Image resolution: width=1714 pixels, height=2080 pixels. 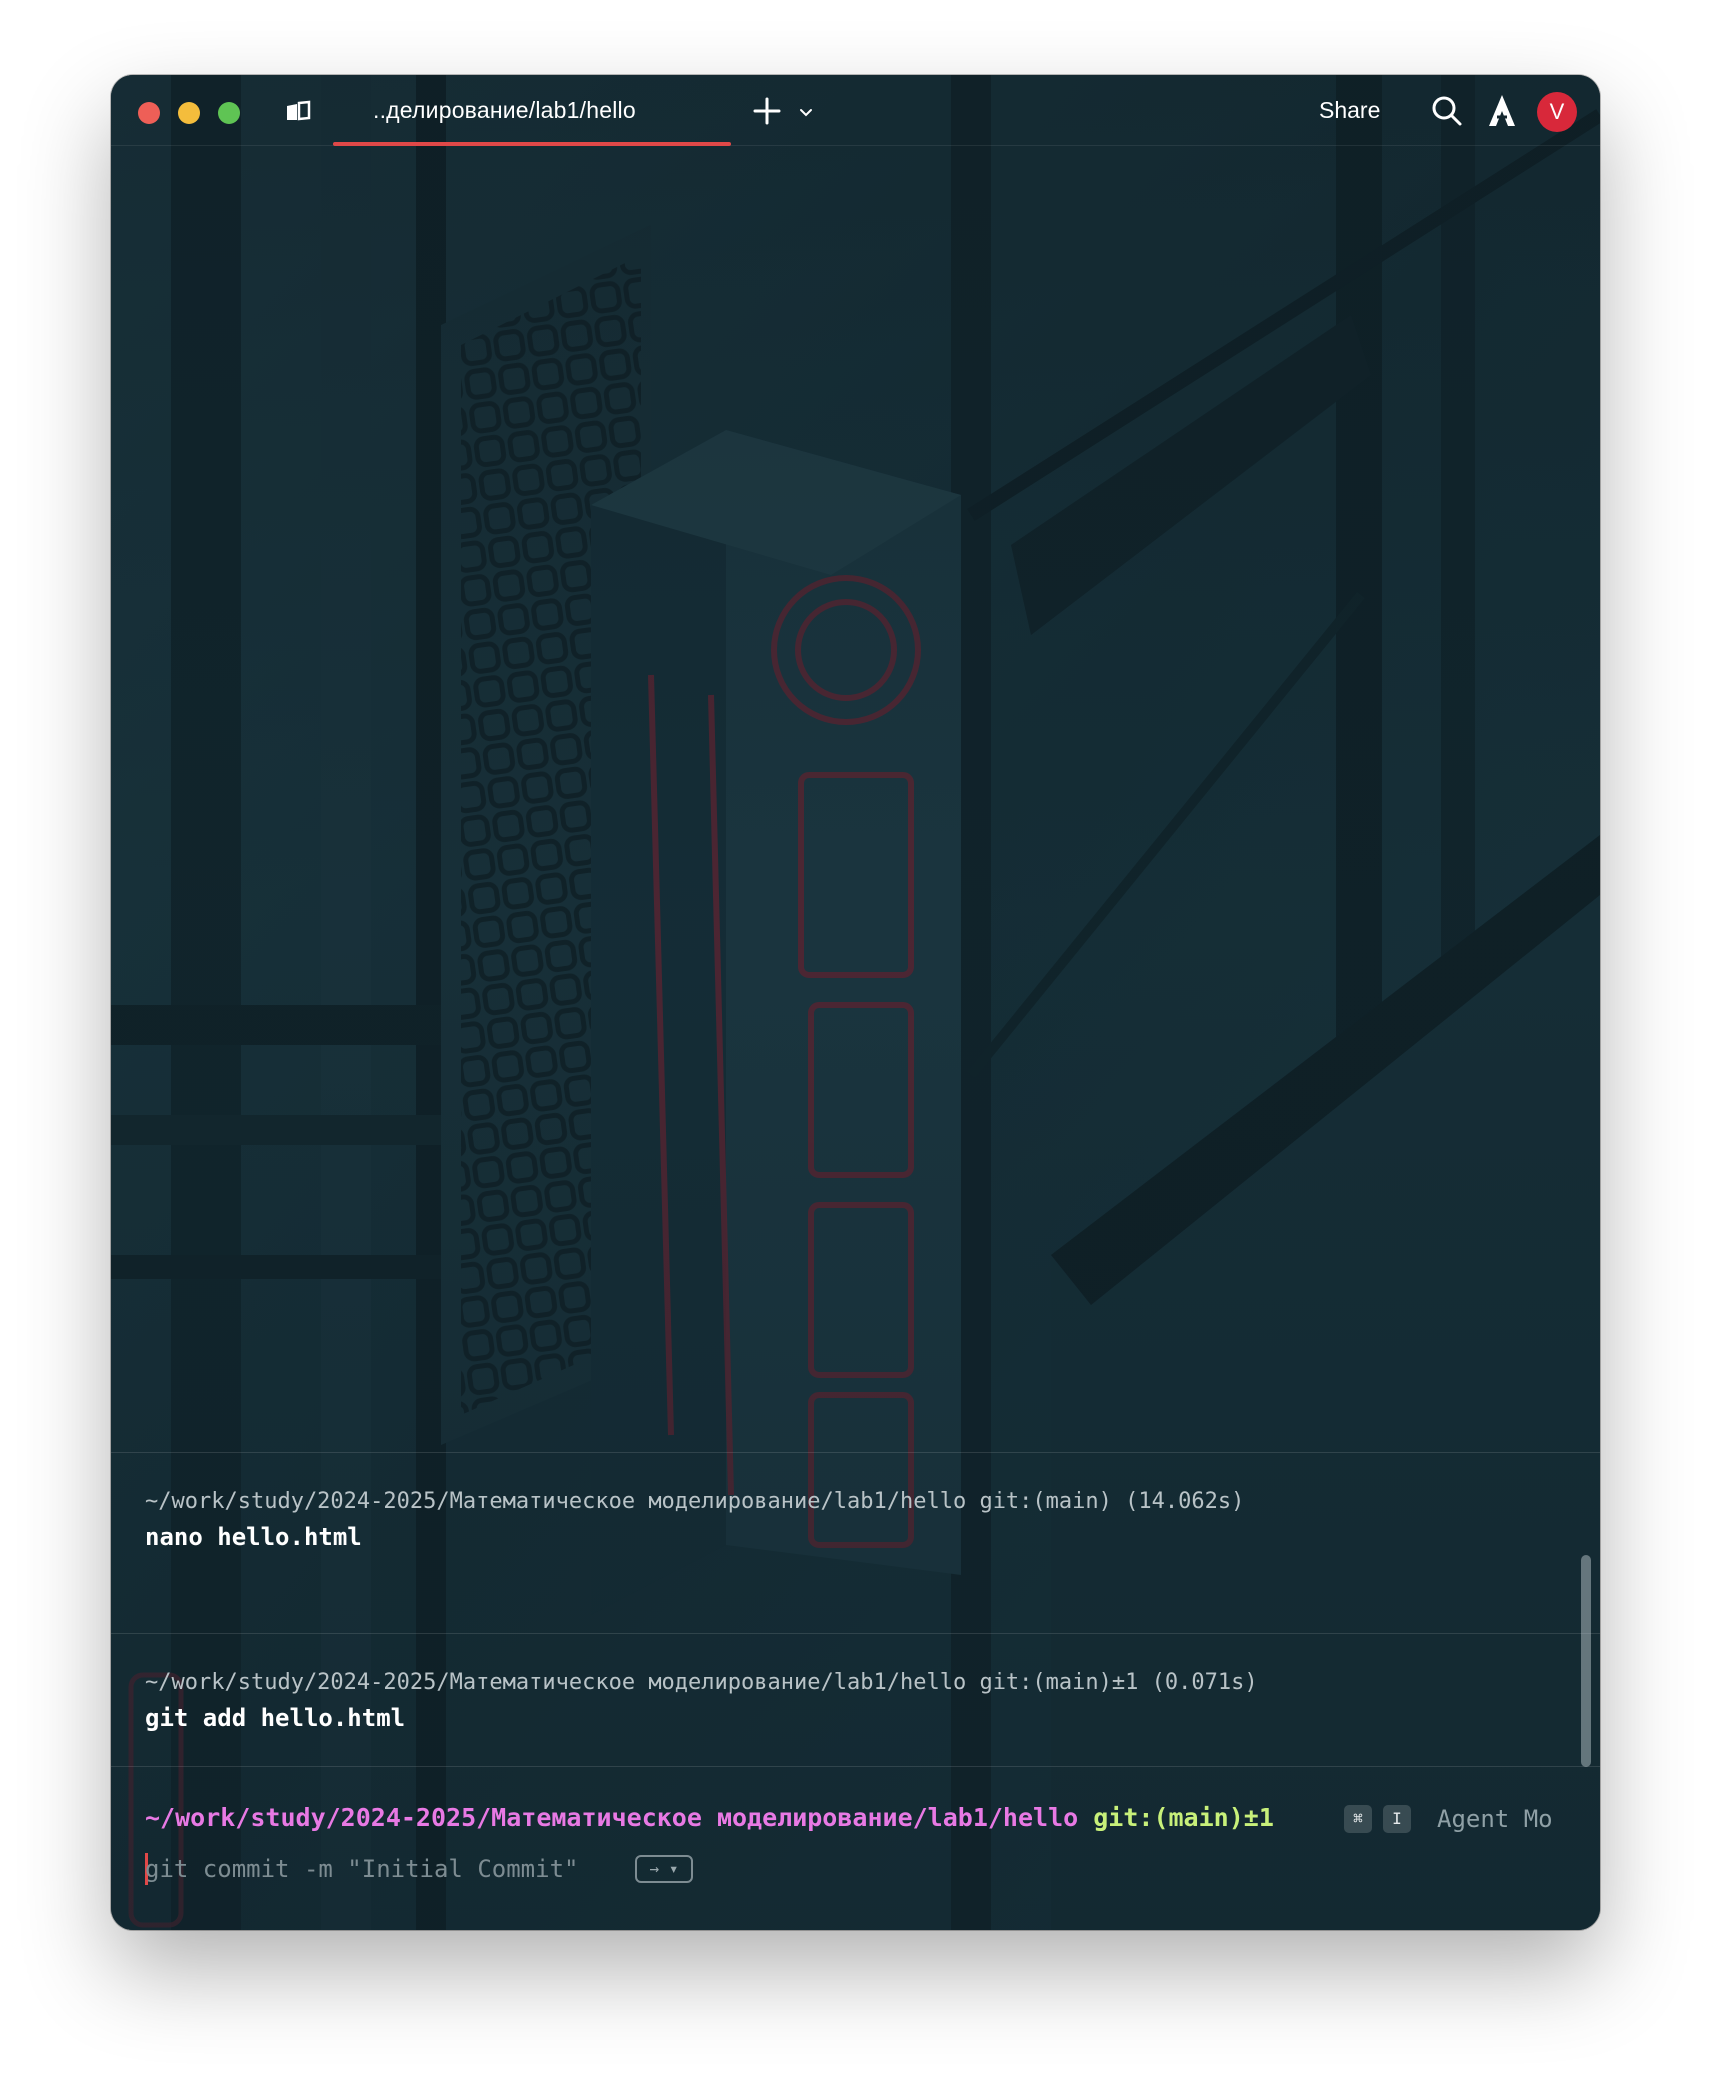 What do you see at coordinates (298, 112) in the screenshot?
I see `sidebar-toggle-icon` at bounding box center [298, 112].